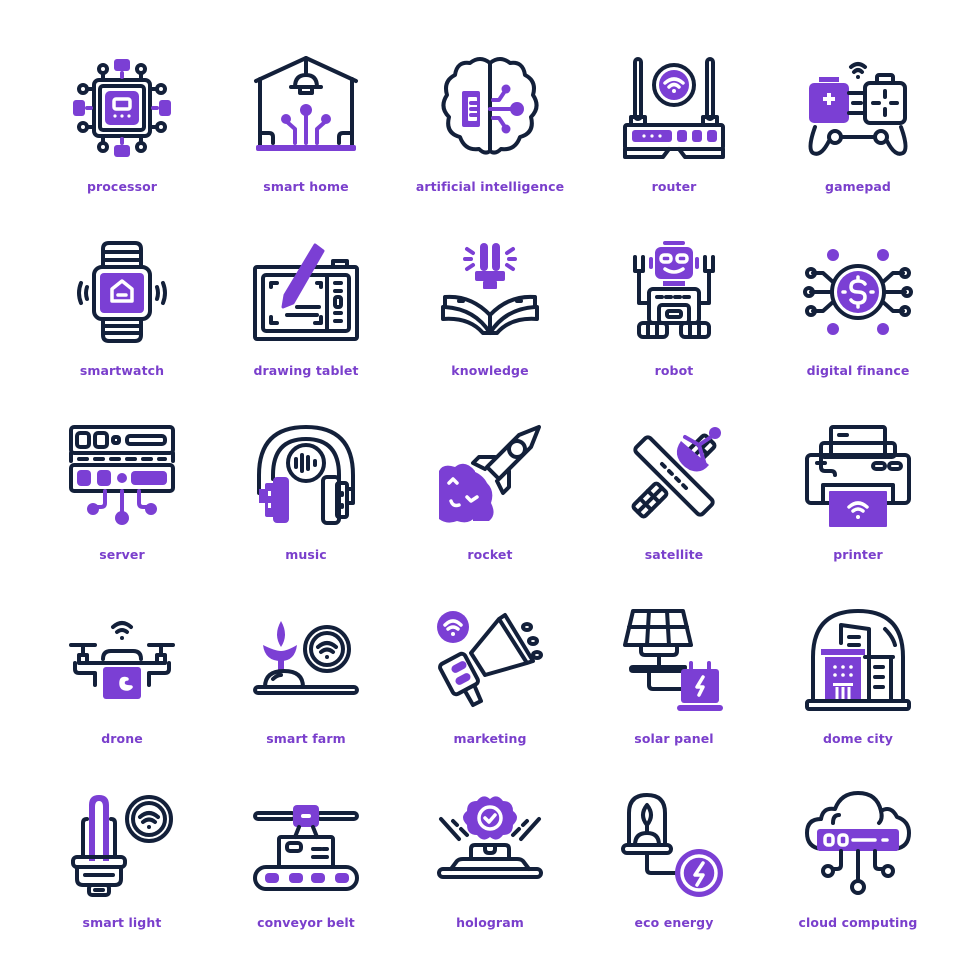 This screenshot has height=980, width=980. I want to click on icon-card-satellite: satellite, so click(674, 505).